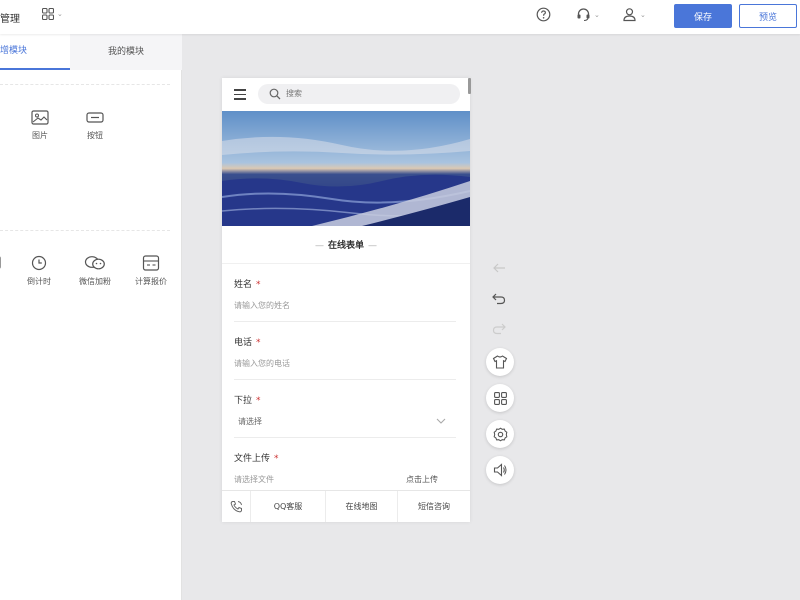  I want to click on user-icon, so click(629, 15).